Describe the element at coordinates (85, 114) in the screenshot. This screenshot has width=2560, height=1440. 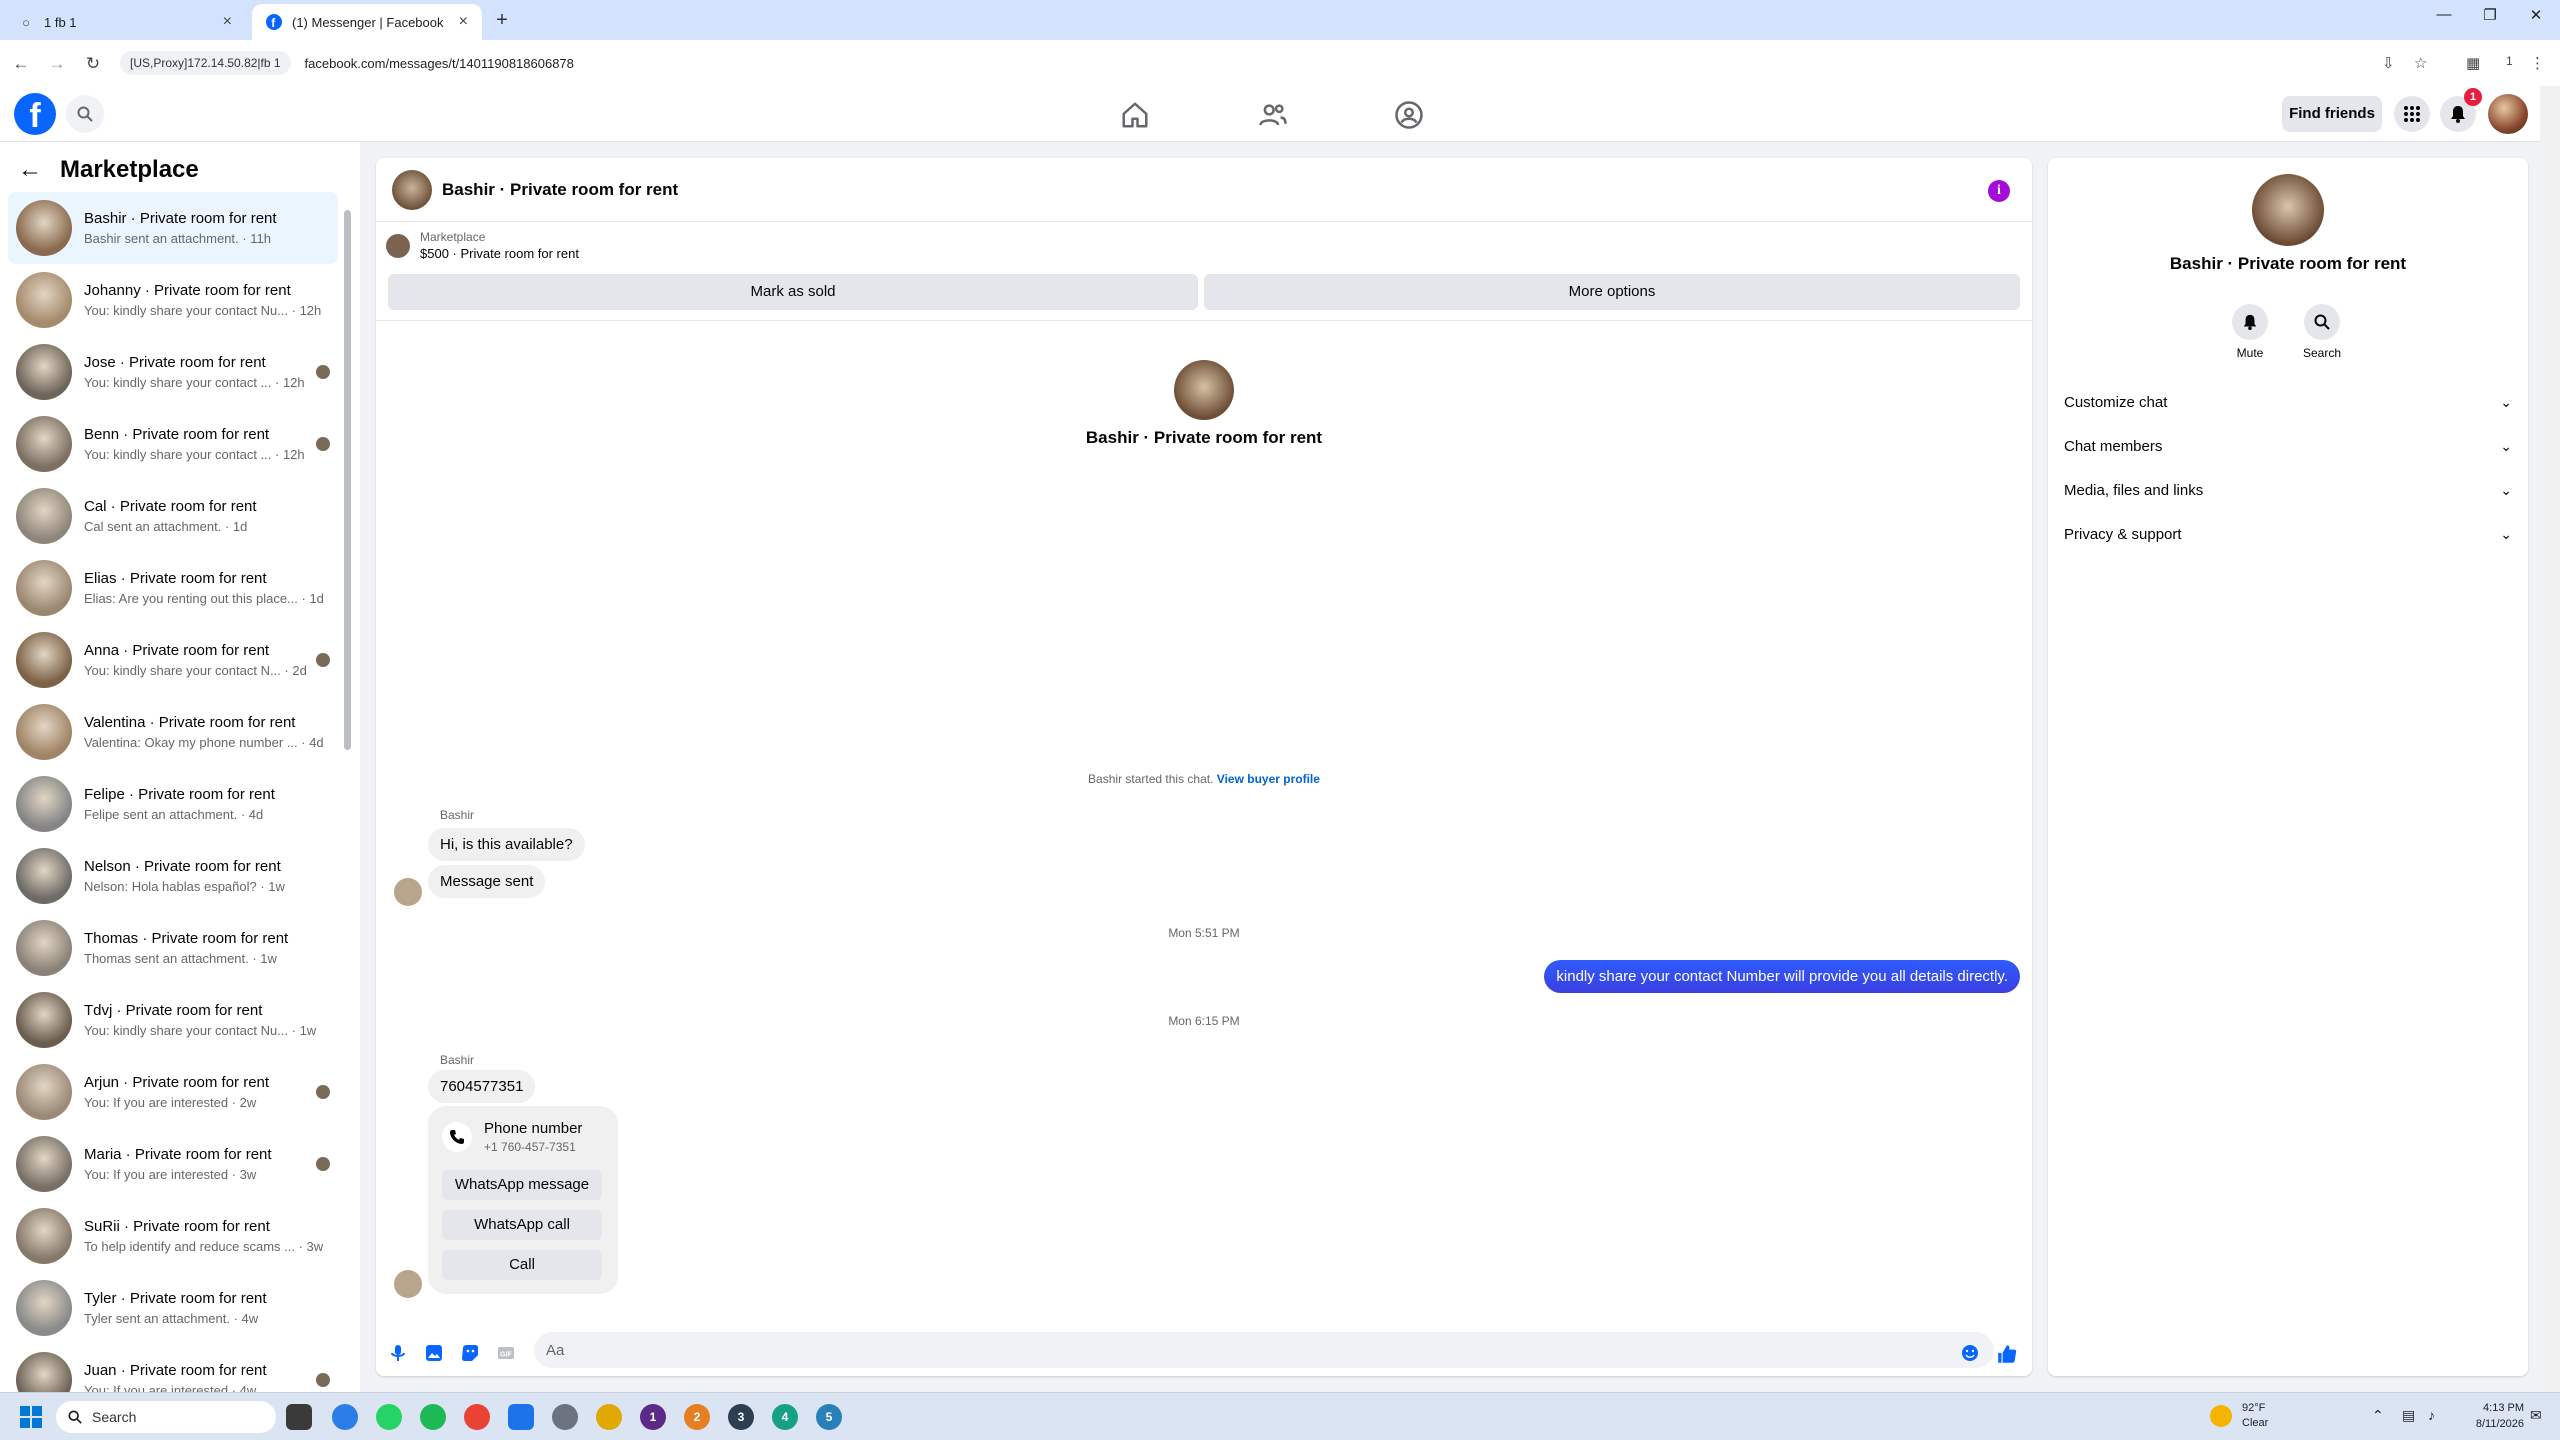
I see `facebook-search-button` at that location.